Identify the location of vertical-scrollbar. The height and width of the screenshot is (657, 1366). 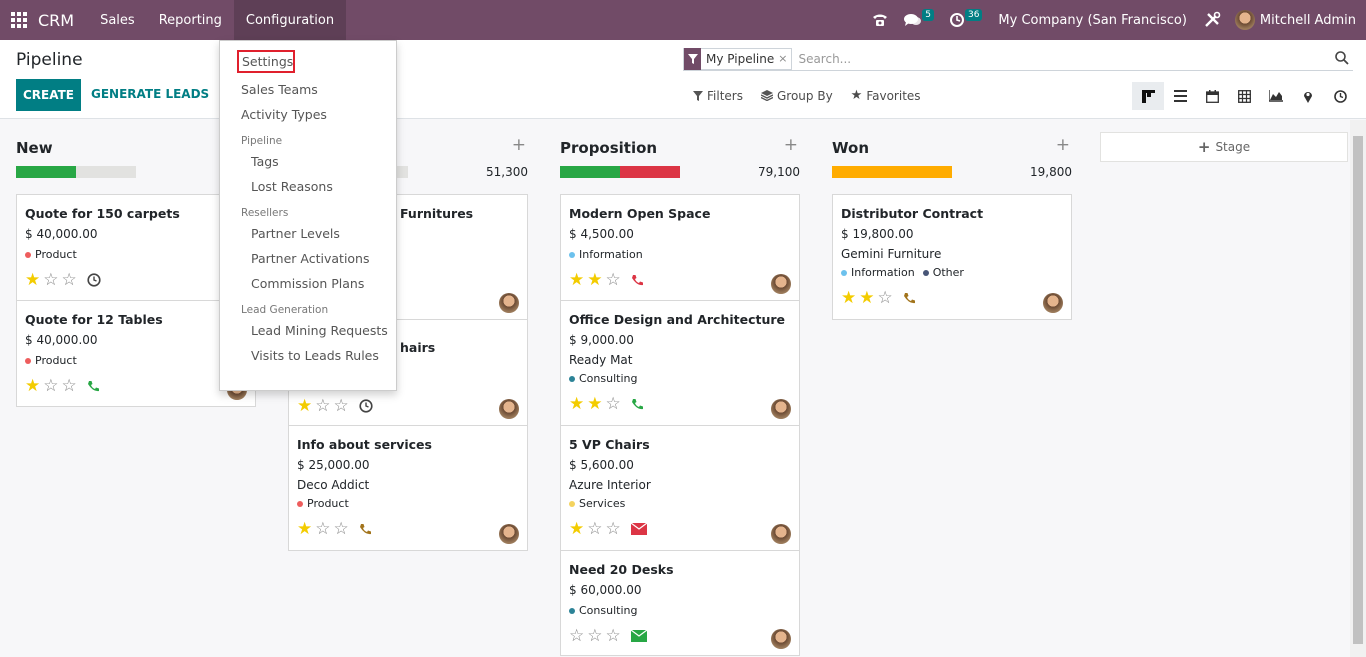
(1358, 388).